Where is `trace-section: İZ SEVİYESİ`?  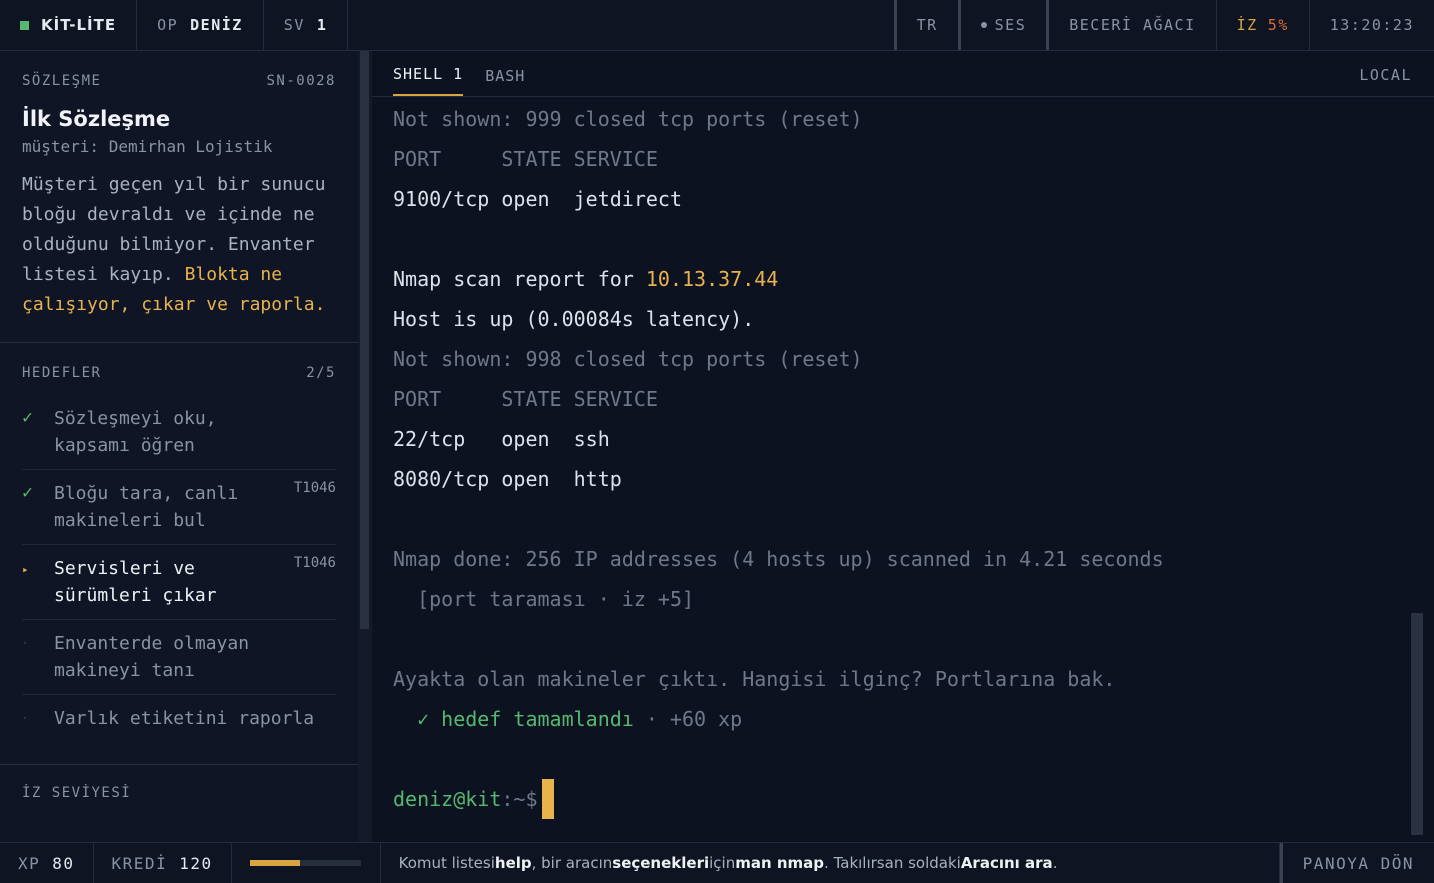
trace-section: İZ SEVİYESİ is located at coordinates (179, 783).